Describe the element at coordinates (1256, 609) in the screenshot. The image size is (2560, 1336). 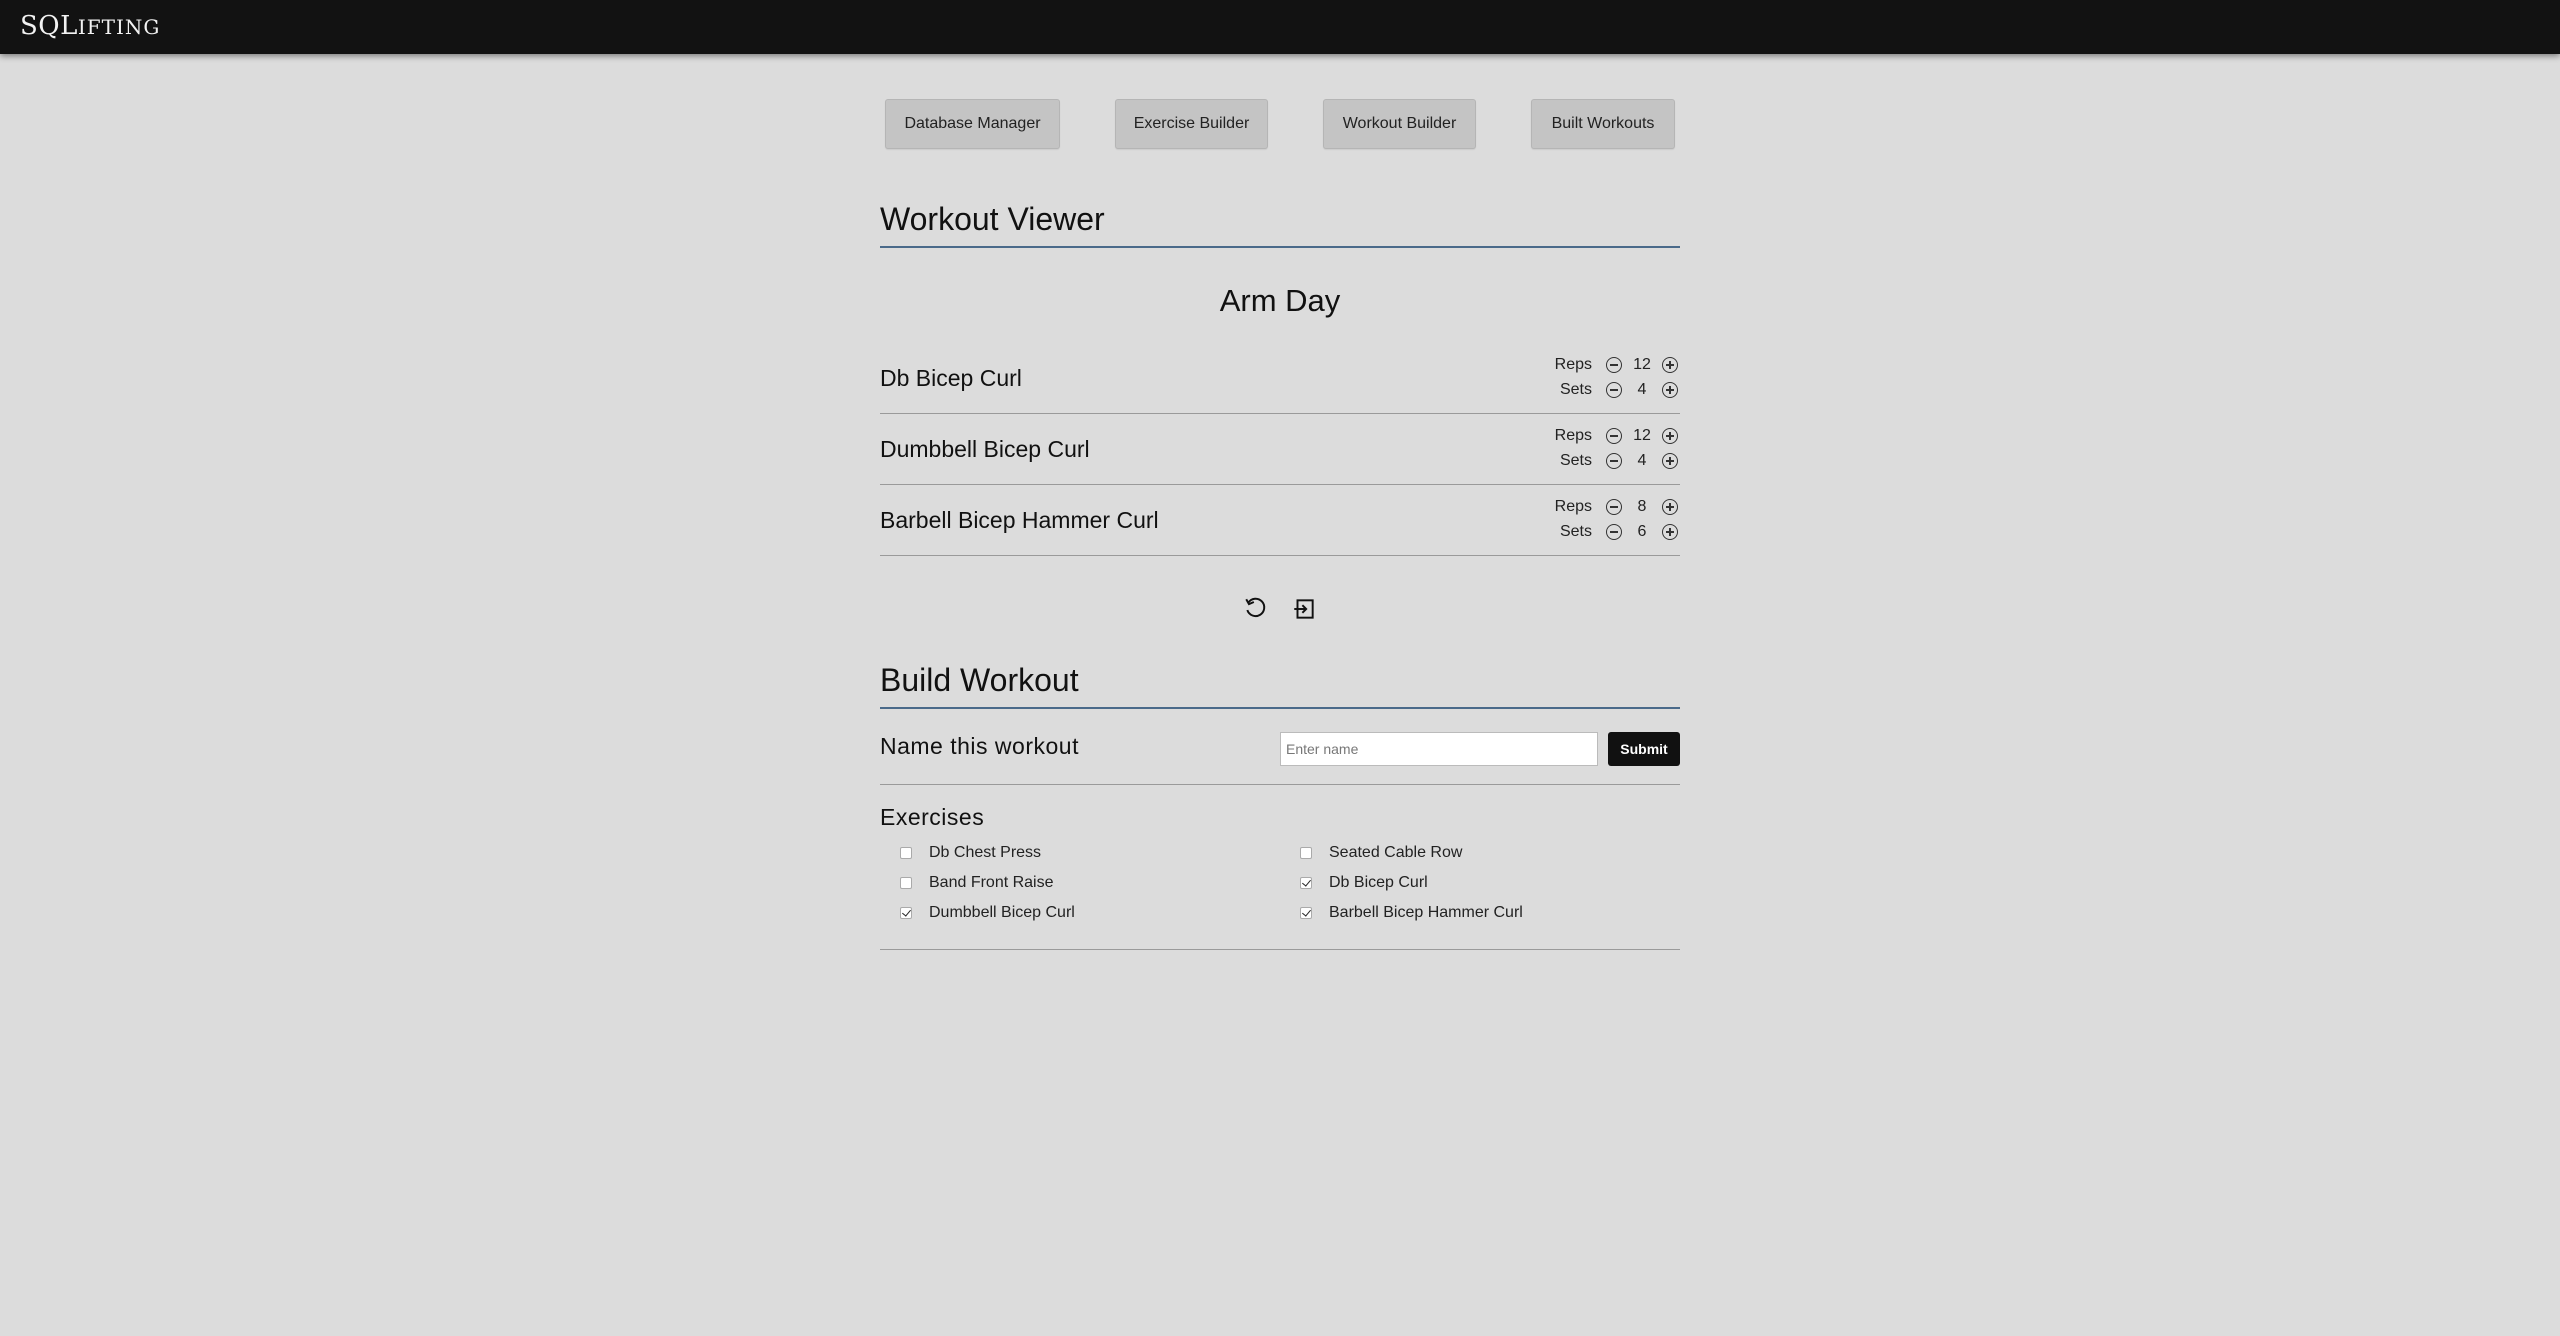
I see `reset-icon` at that location.